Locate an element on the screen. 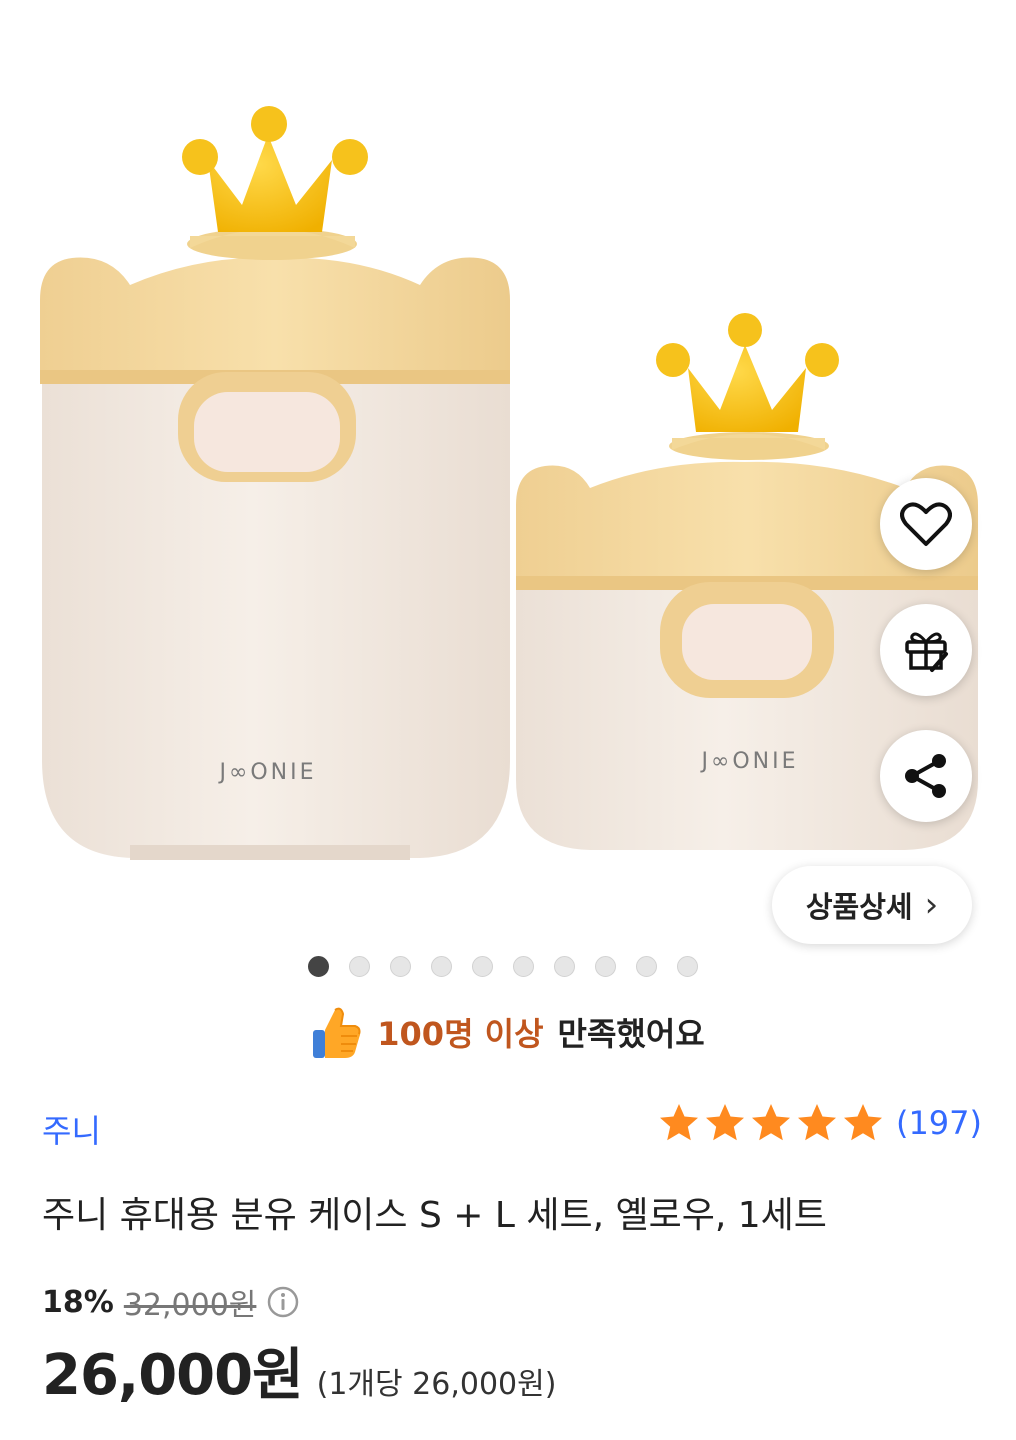 The image size is (1016, 1440). product-detail-button: 상품상세 › is located at coordinates (872, 905).